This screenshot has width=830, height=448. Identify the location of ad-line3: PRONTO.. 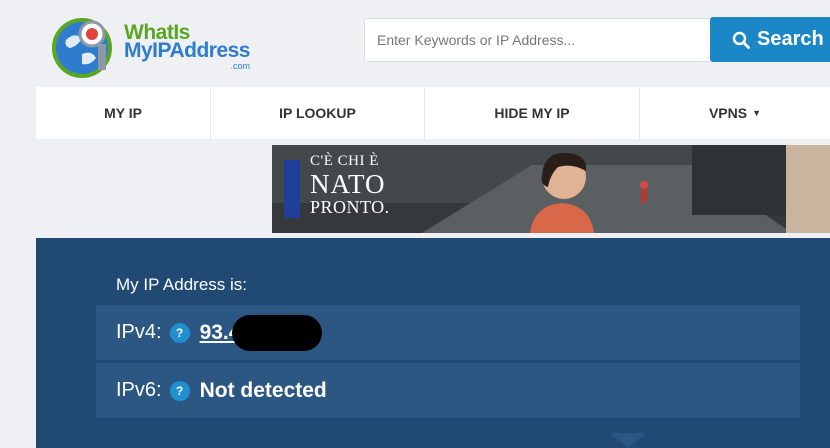
(350, 207).